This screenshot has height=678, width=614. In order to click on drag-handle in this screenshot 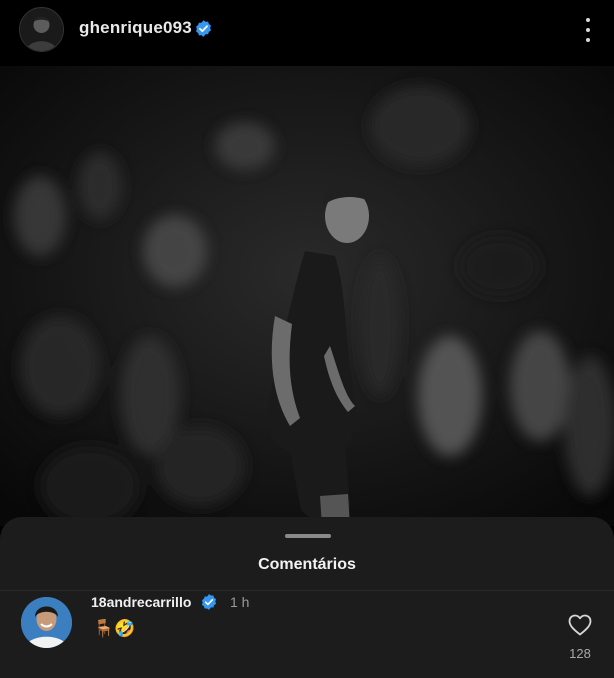, I will do `click(308, 536)`.